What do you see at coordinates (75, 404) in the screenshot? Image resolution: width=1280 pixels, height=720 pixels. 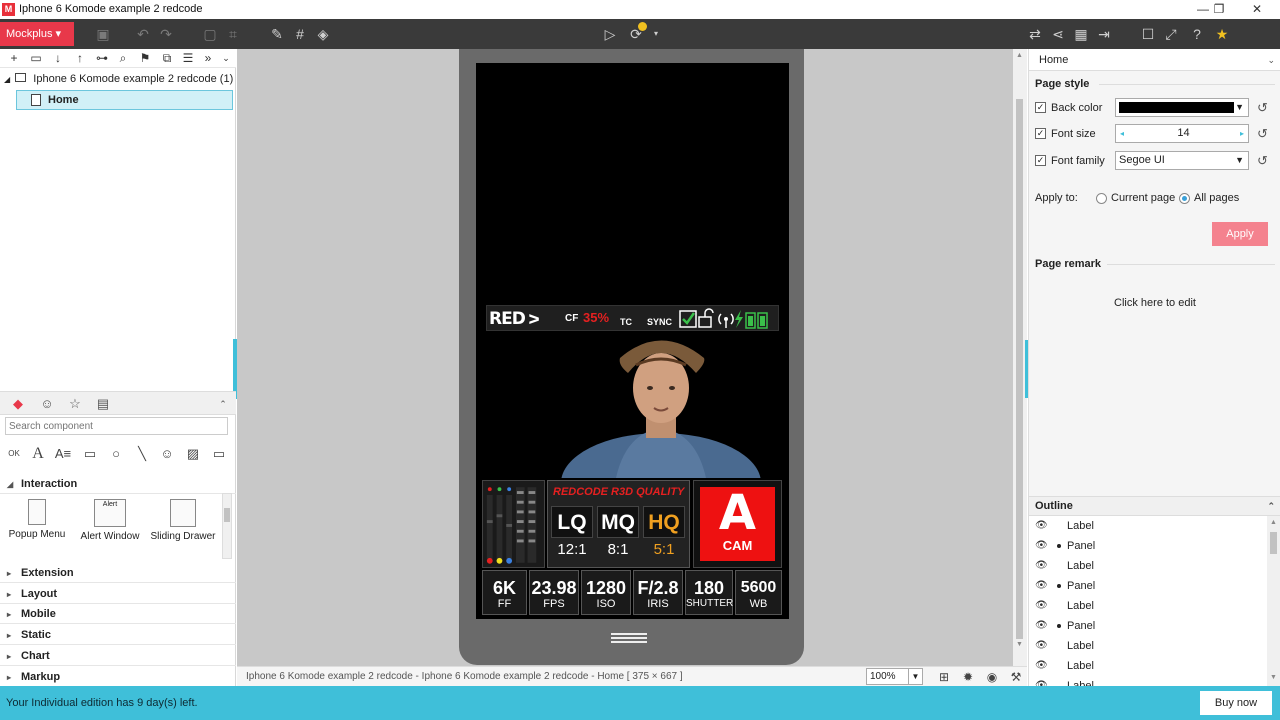 I see `tab-favorites-icon: ☆` at bounding box center [75, 404].